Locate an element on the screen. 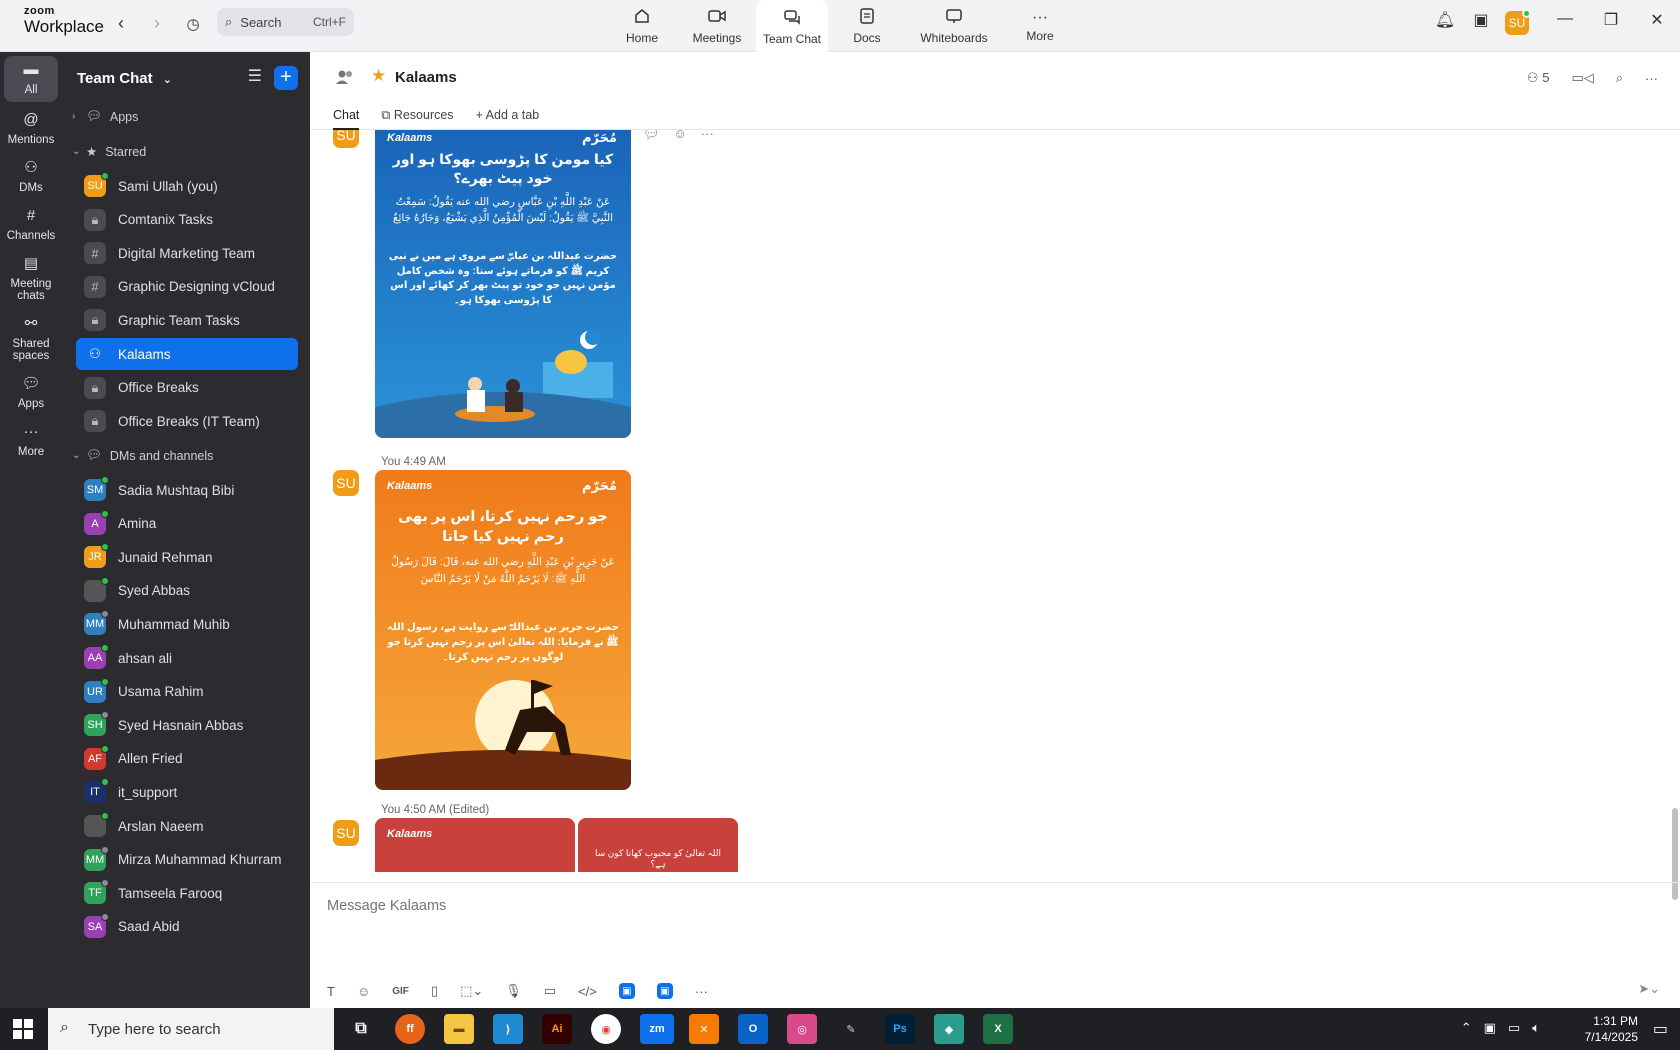 The width and height of the screenshot is (1680, 1050). rail-apps: 💬︎ Apps is located at coordinates (31, 392).